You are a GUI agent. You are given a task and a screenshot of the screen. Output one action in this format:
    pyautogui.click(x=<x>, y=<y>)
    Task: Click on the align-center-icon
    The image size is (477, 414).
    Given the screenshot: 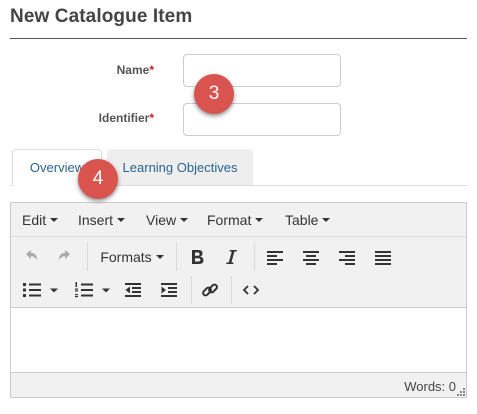 What is the action you would take?
    pyautogui.click(x=311, y=258)
    